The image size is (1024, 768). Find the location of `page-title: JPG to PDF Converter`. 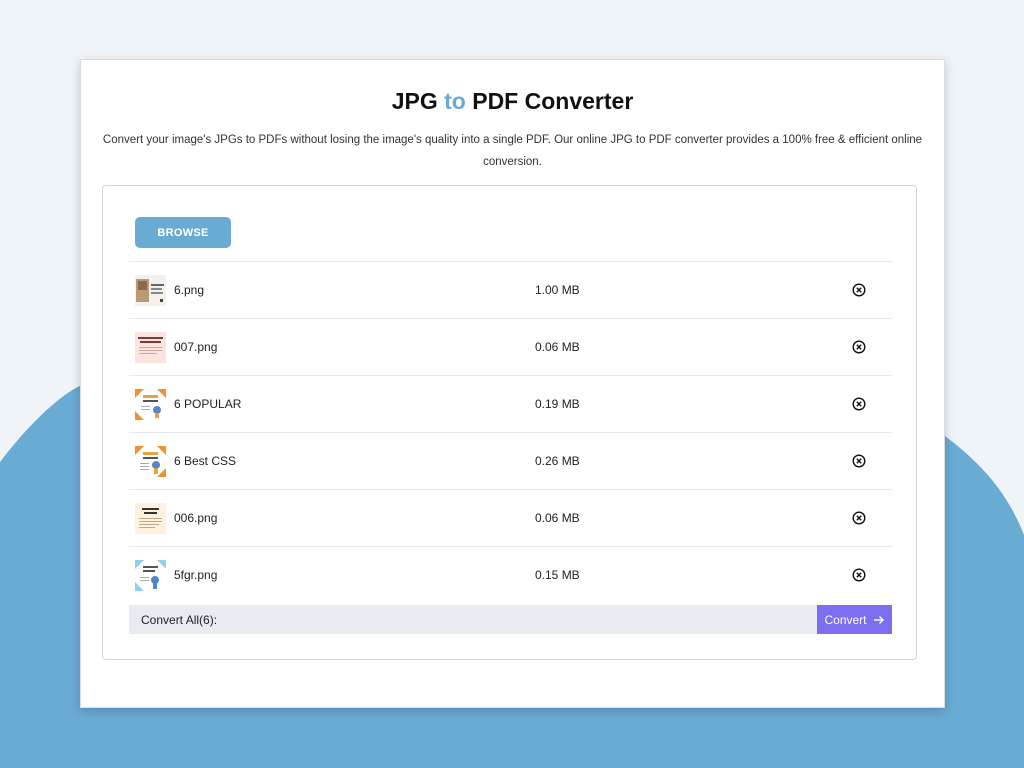

page-title: JPG to PDF Converter is located at coordinates (512, 101).